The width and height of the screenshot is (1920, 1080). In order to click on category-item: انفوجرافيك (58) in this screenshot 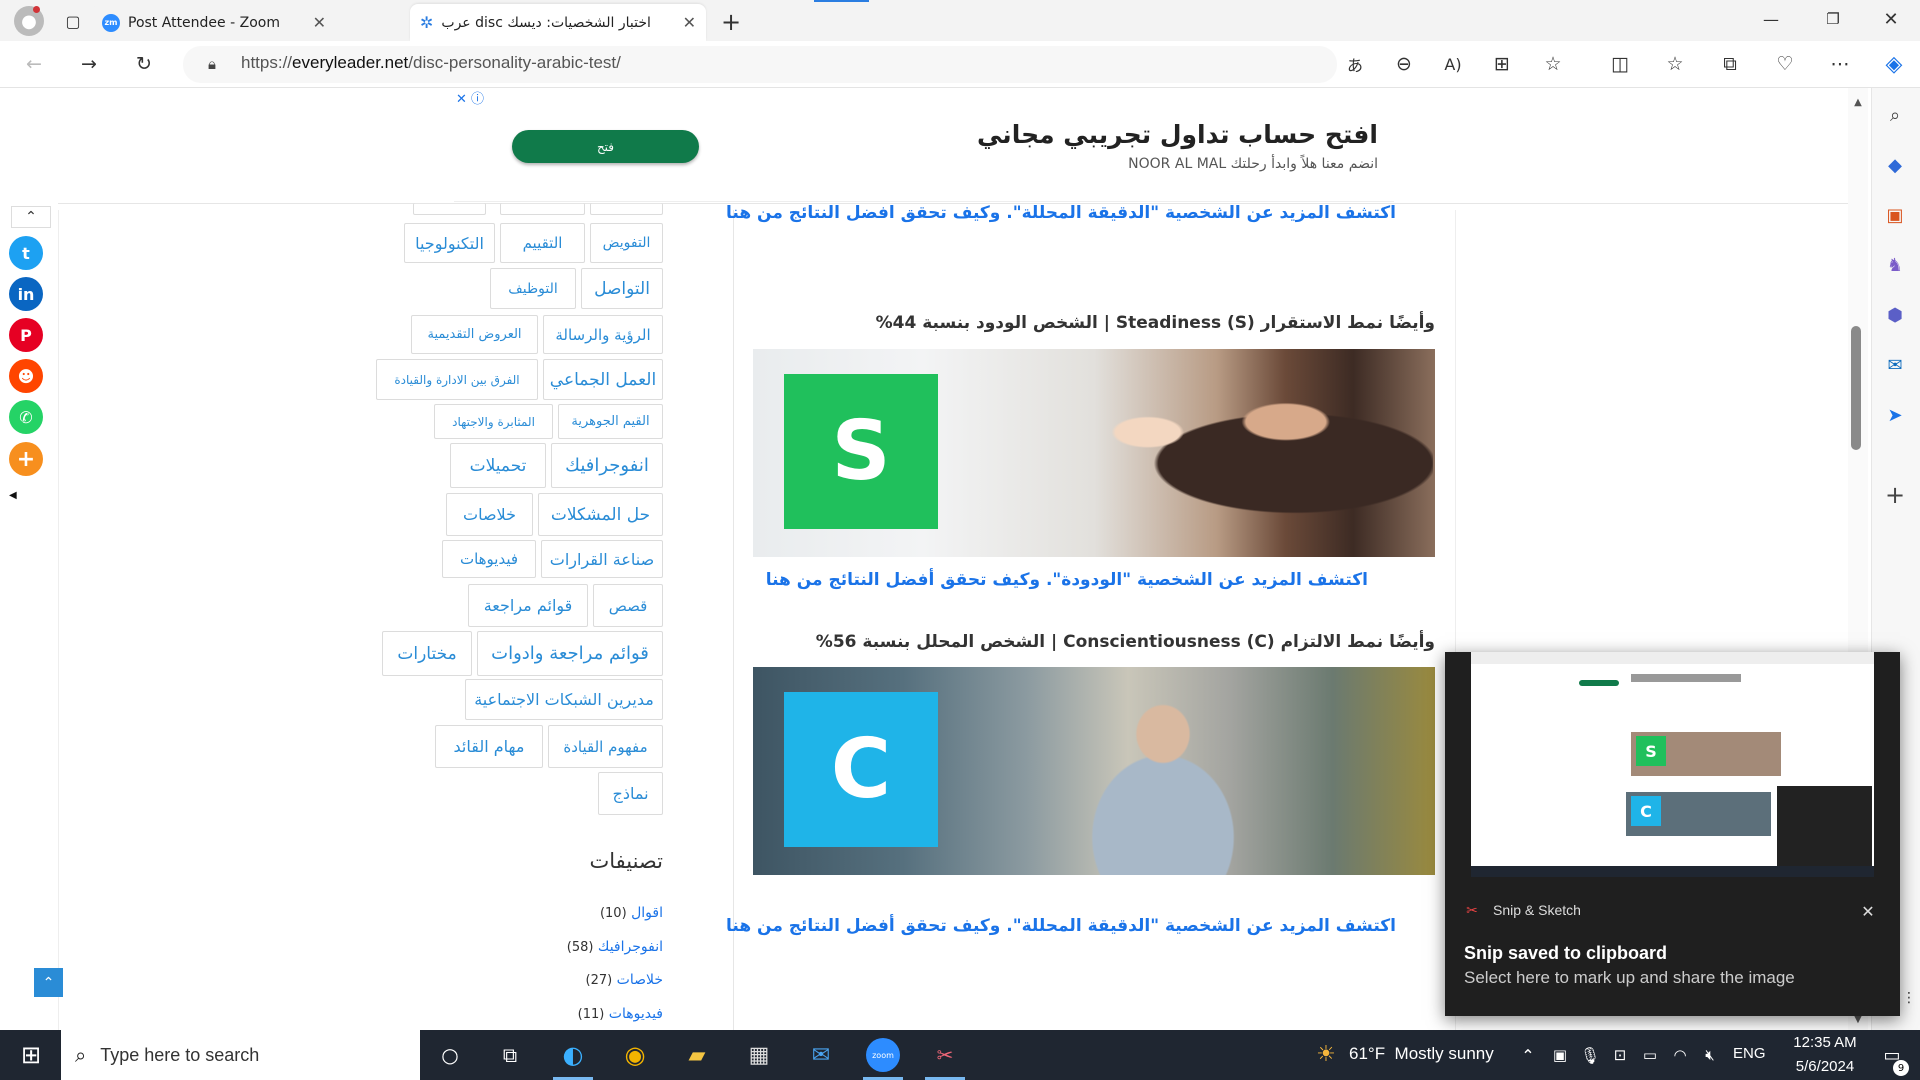, I will do `click(571, 947)`.